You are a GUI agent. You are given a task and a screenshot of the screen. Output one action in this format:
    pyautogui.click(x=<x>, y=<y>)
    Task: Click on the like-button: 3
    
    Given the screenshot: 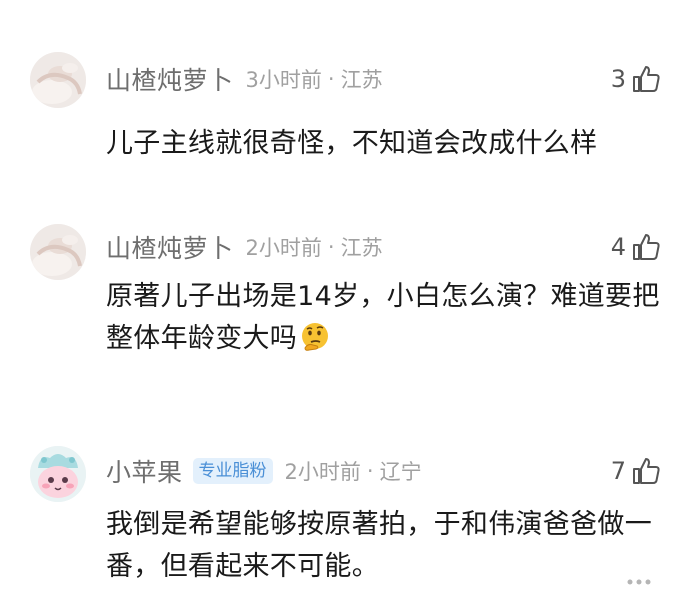 What is the action you would take?
    pyautogui.click(x=636, y=79)
    